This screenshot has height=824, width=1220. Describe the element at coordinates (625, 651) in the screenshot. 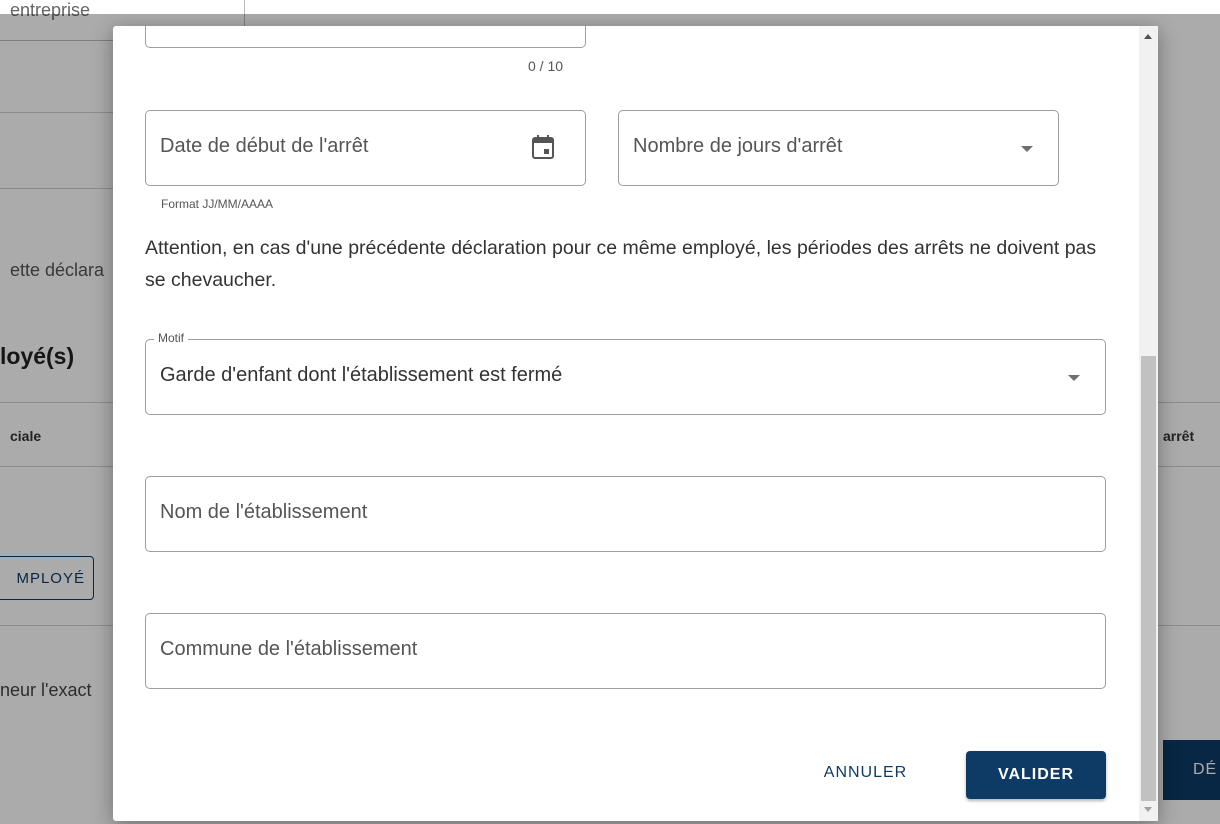

I see `commune-etablissement-input: Commune de l'établissement` at that location.